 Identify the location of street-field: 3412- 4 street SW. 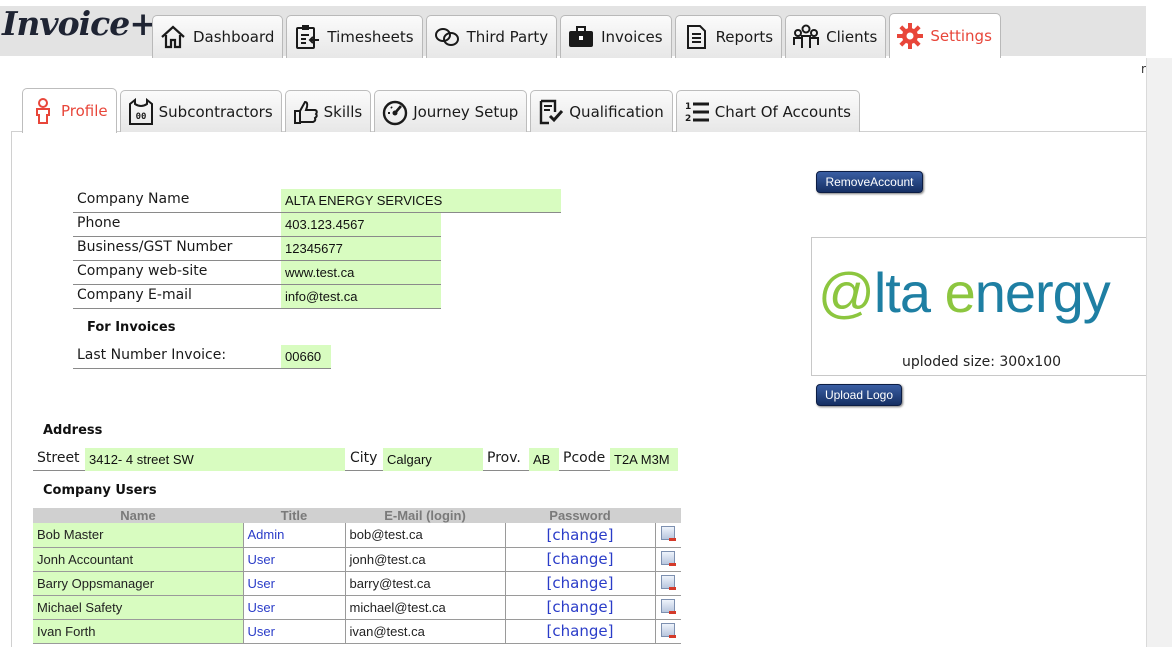
(215, 459).